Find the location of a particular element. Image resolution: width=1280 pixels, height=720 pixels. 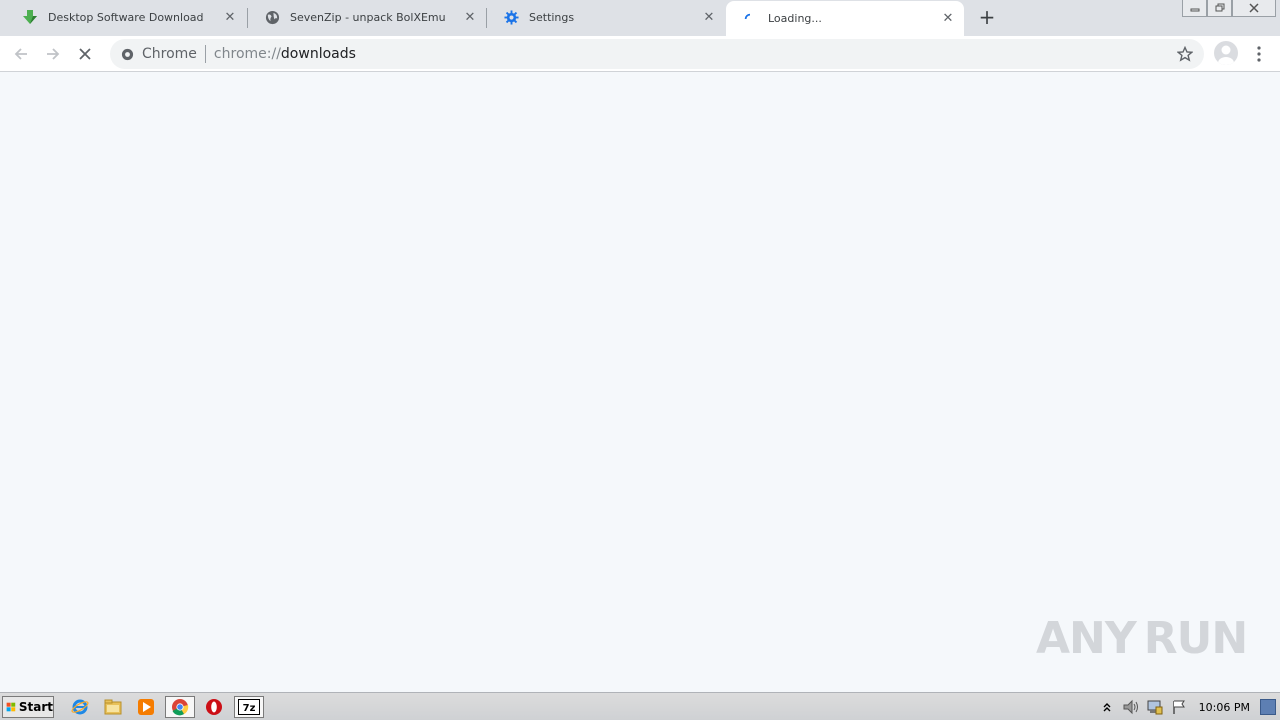

anyrun-watermark: ANY RUN is located at coordinates (1142, 638).